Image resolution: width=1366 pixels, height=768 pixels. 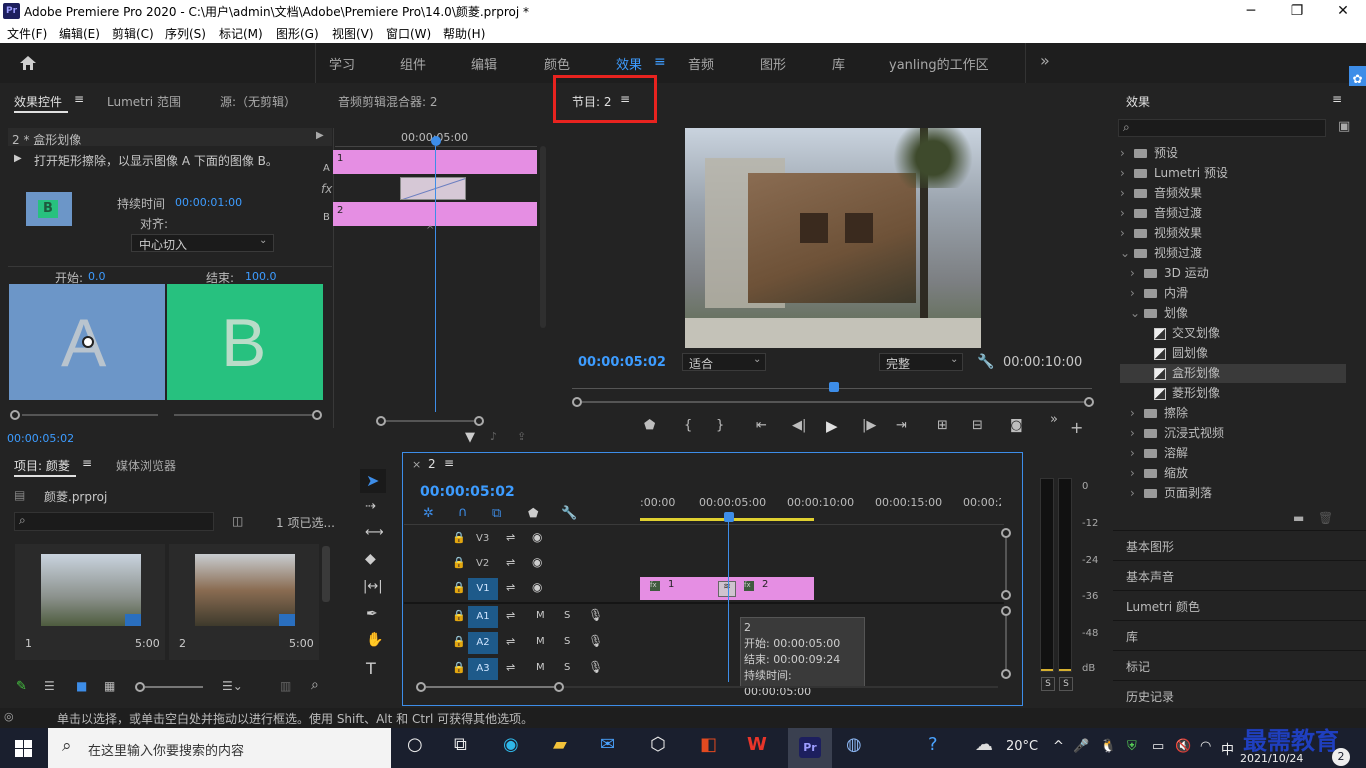 I want to click on network-icon: ◠, so click(x=1205, y=746).